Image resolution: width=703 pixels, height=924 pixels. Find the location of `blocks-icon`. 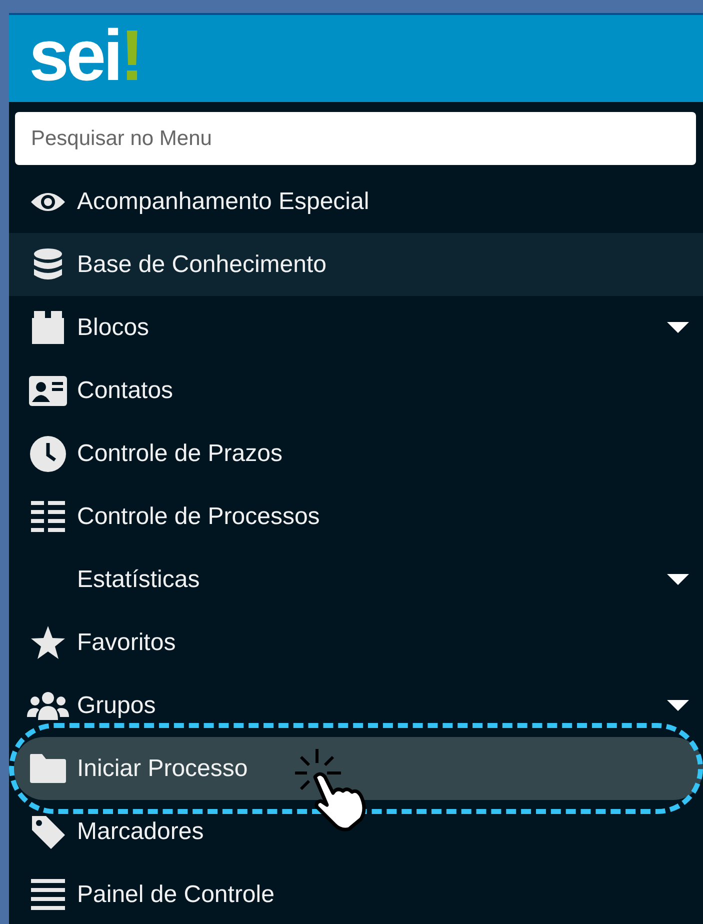

blocks-icon is located at coordinates (47, 327).